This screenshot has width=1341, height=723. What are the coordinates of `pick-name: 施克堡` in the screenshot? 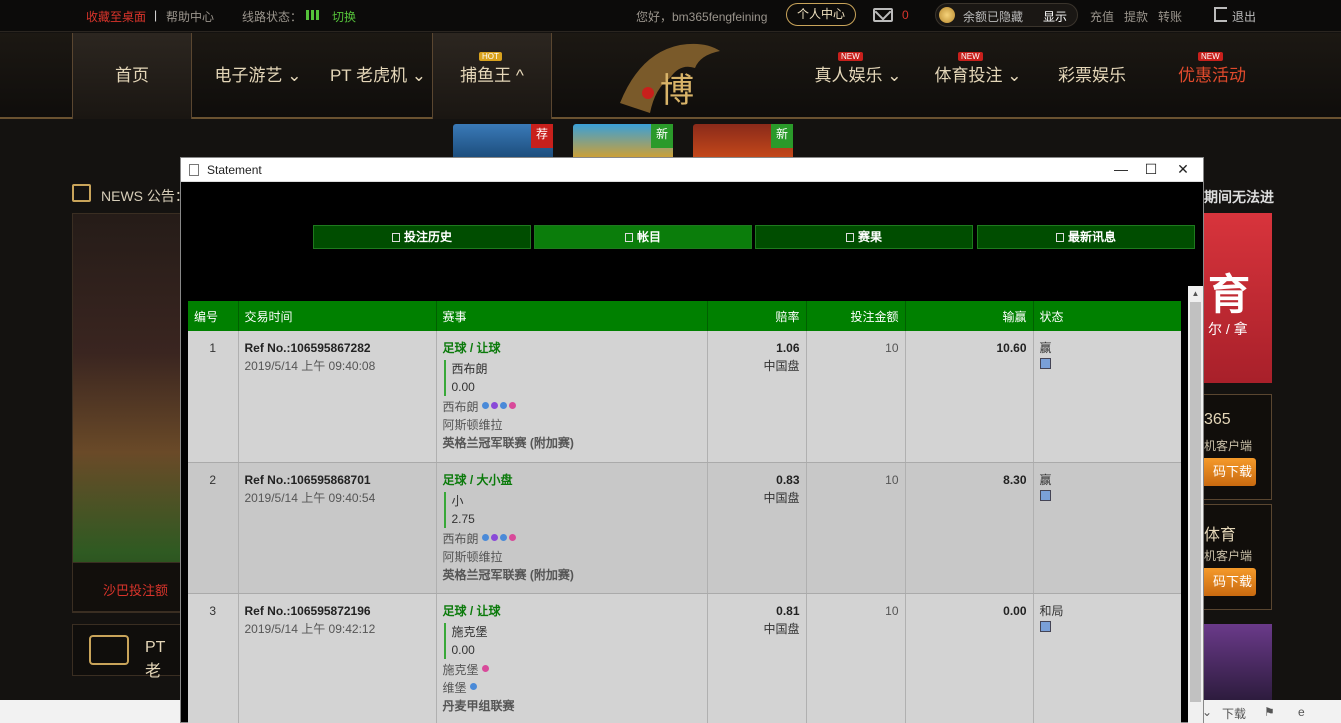 It's located at (469, 631).